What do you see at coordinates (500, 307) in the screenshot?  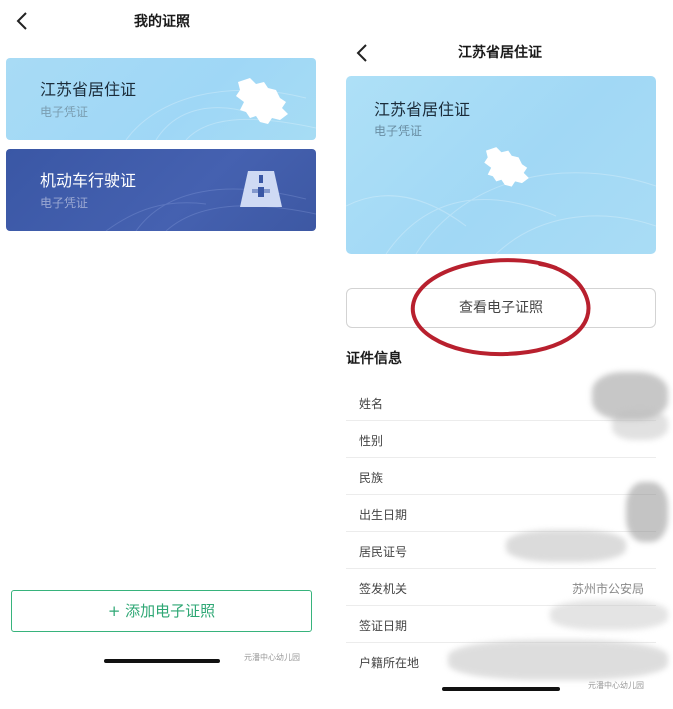 I see `red-annotation-circle` at bounding box center [500, 307].